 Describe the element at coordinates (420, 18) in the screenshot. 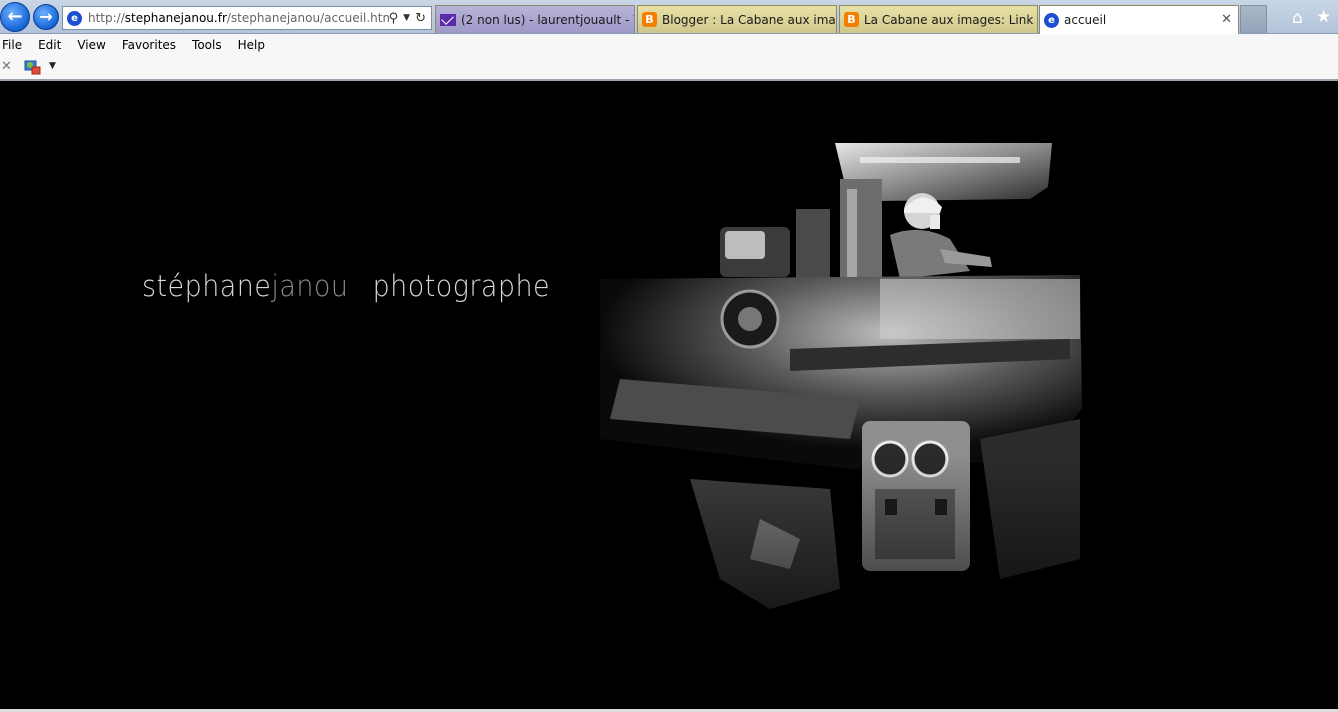

I see `refresh-icon: ↻` at that location.